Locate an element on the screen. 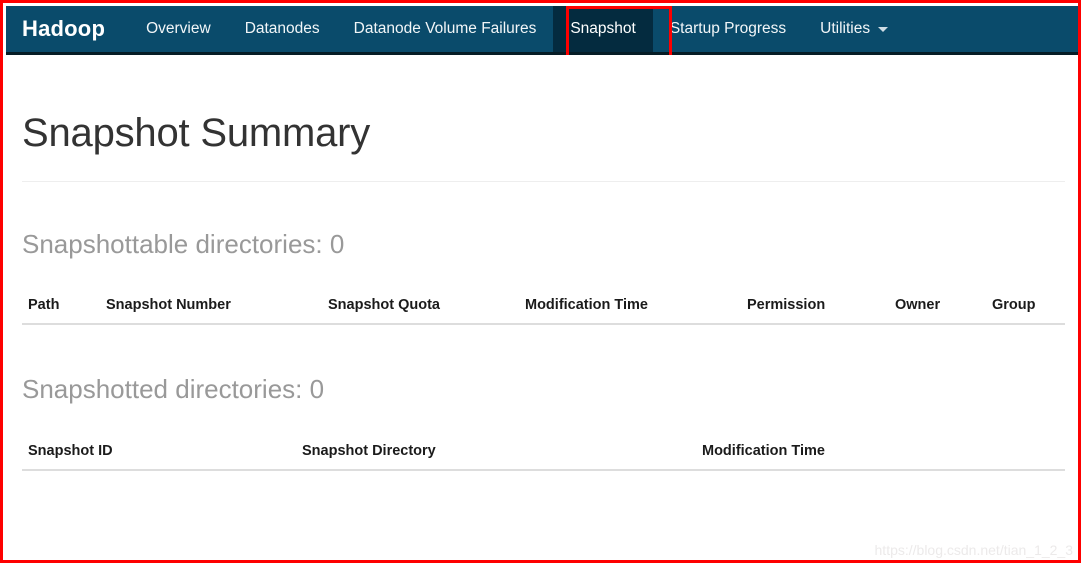 This screenshot has width=1081, height=563. nav-item-datanode-volume-failures: Datanode Volume Failures is located at coordinates (445, 29).